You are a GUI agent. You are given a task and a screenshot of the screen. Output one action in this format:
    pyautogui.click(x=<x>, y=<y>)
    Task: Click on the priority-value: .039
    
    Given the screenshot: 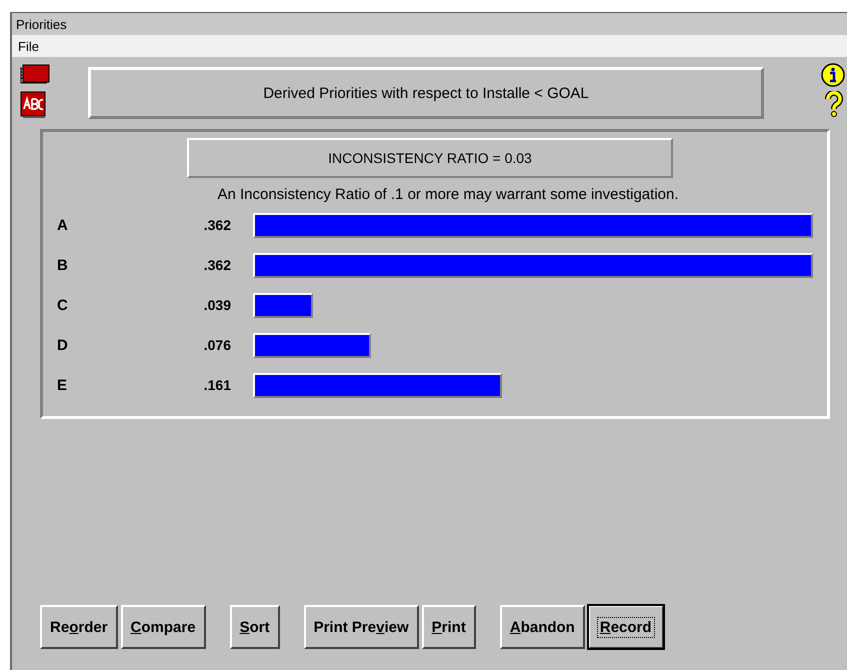 What is the action you would take?
    pyautogui.click(x=216, y=305)
    